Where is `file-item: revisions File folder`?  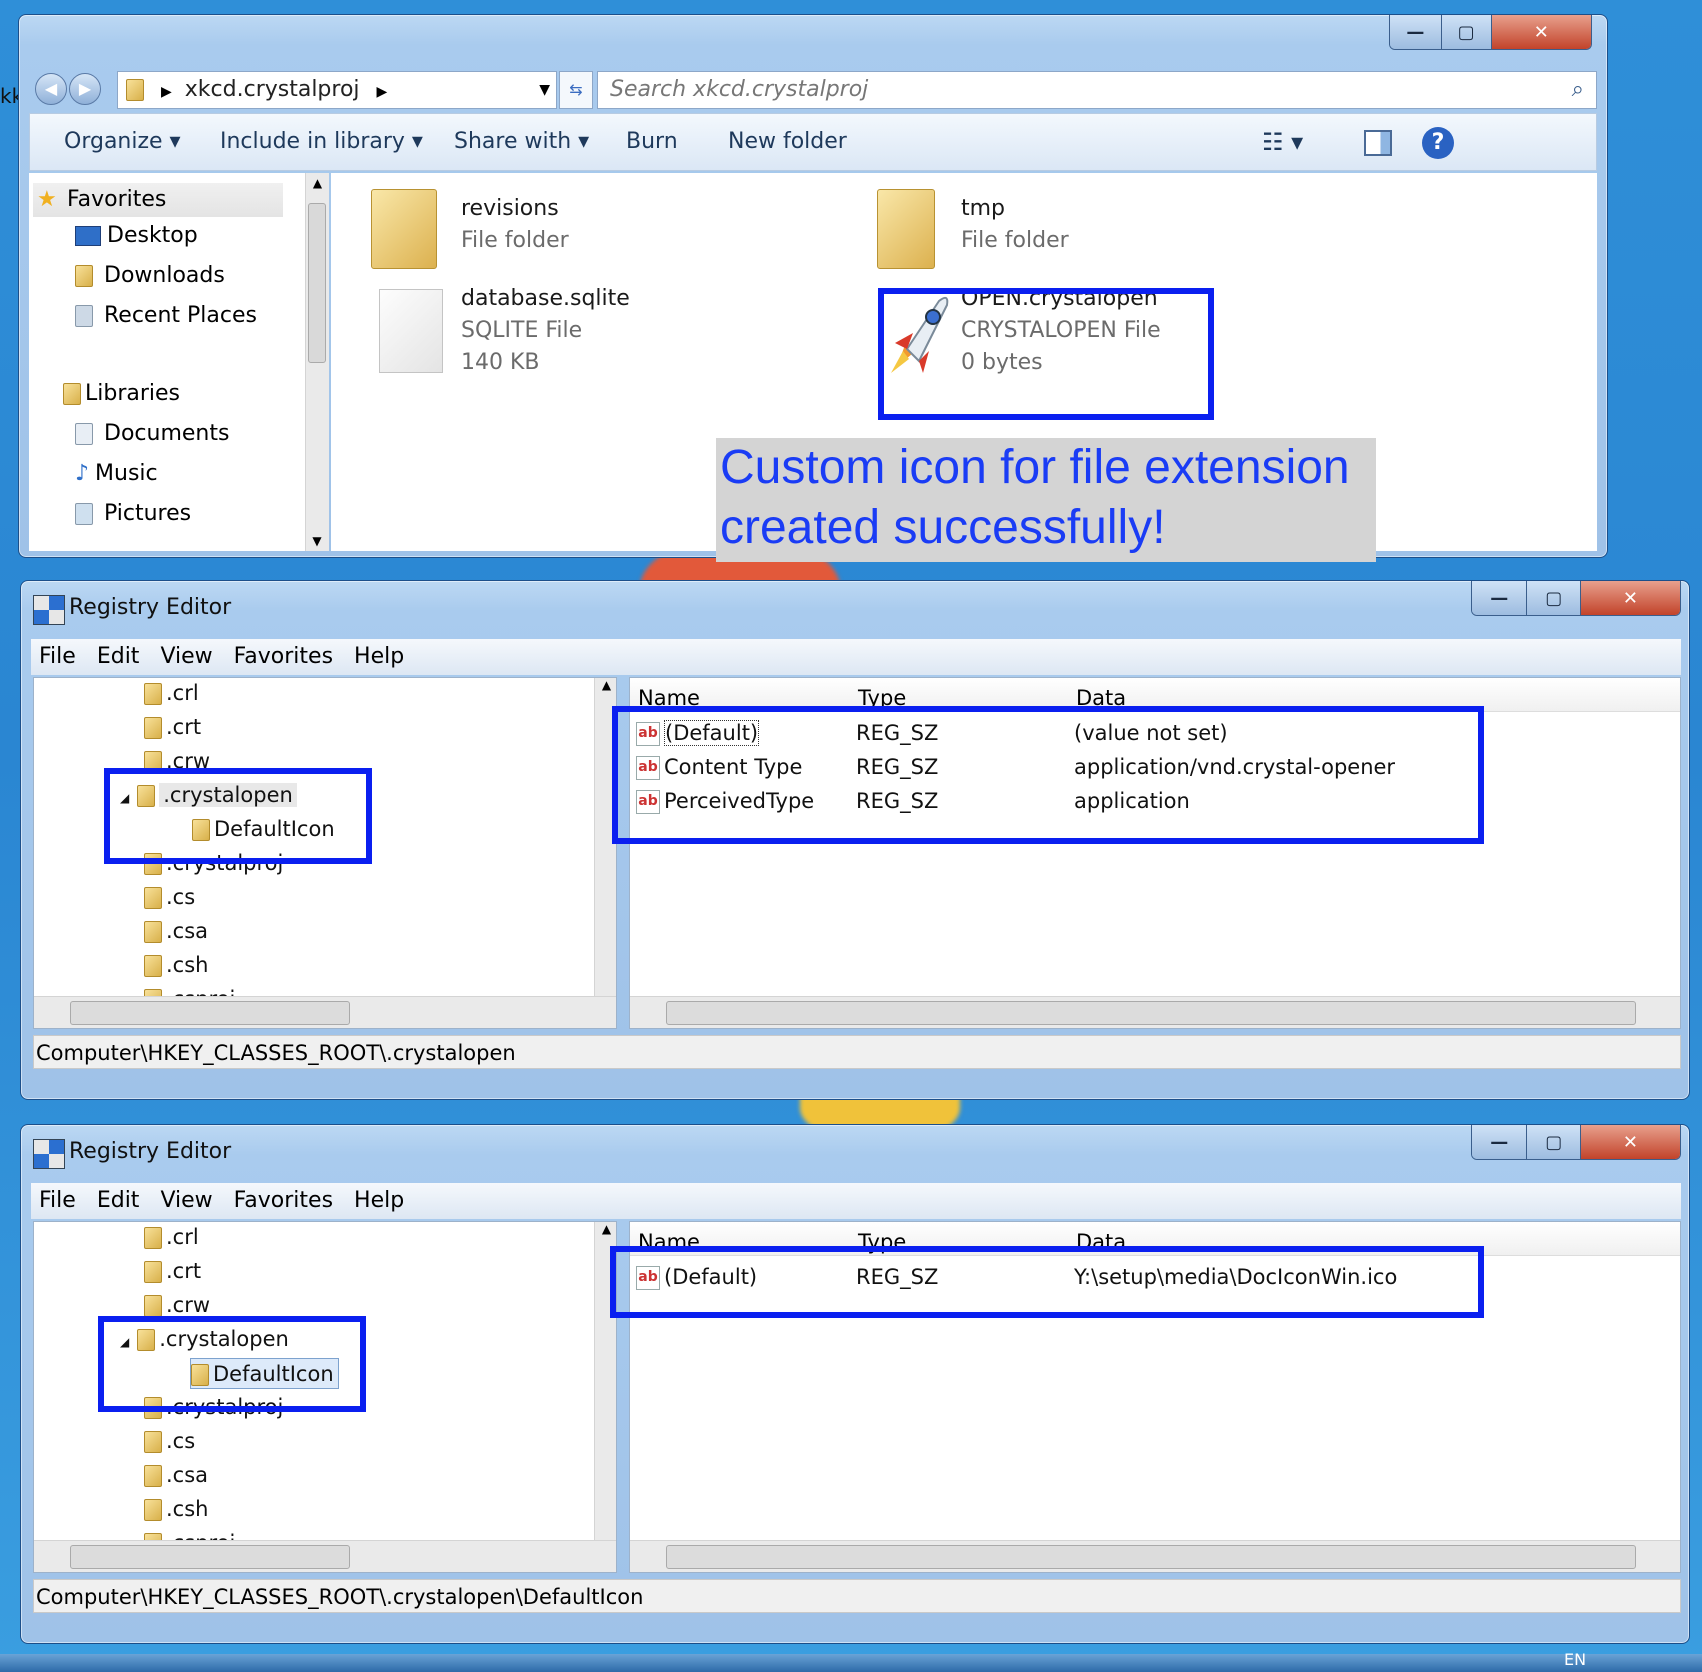 file-item: revisions File folder is located at coordinates (581, 228).